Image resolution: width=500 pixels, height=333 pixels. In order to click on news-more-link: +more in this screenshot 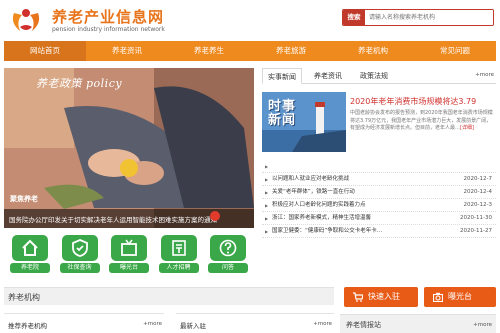, I will do `click(484, 75)`.